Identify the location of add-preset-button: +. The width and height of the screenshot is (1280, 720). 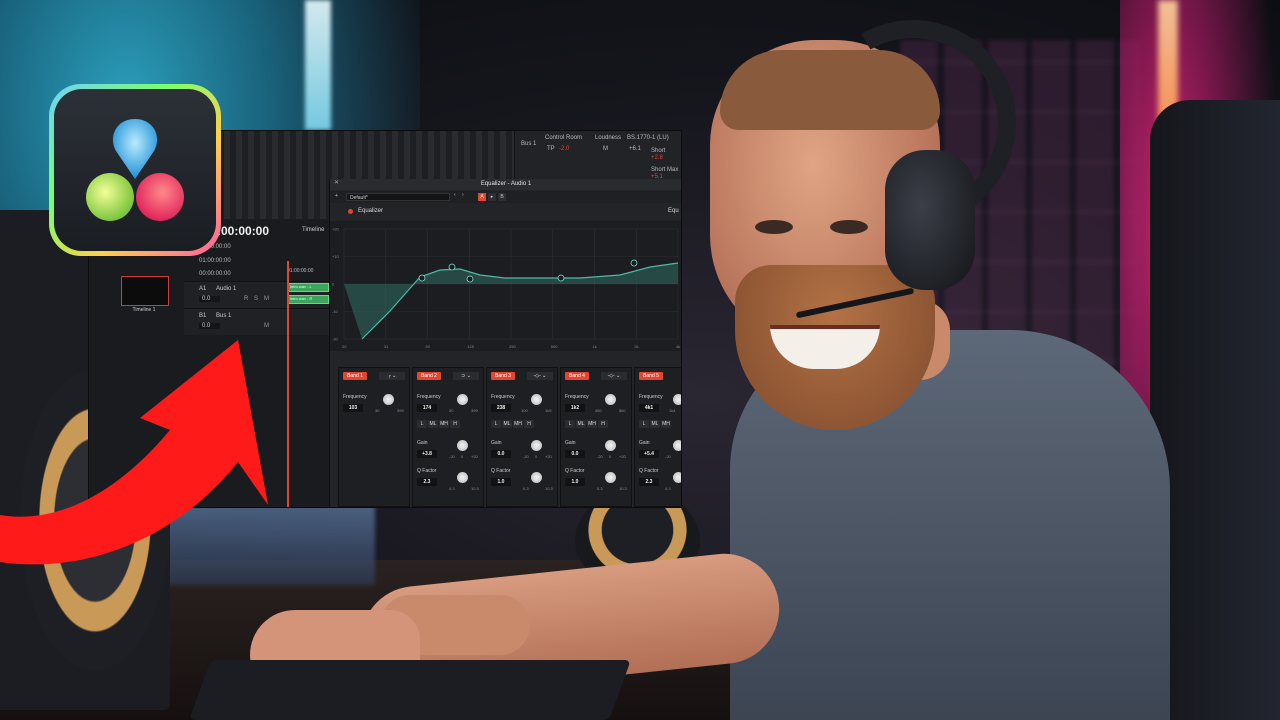
(336, 196).